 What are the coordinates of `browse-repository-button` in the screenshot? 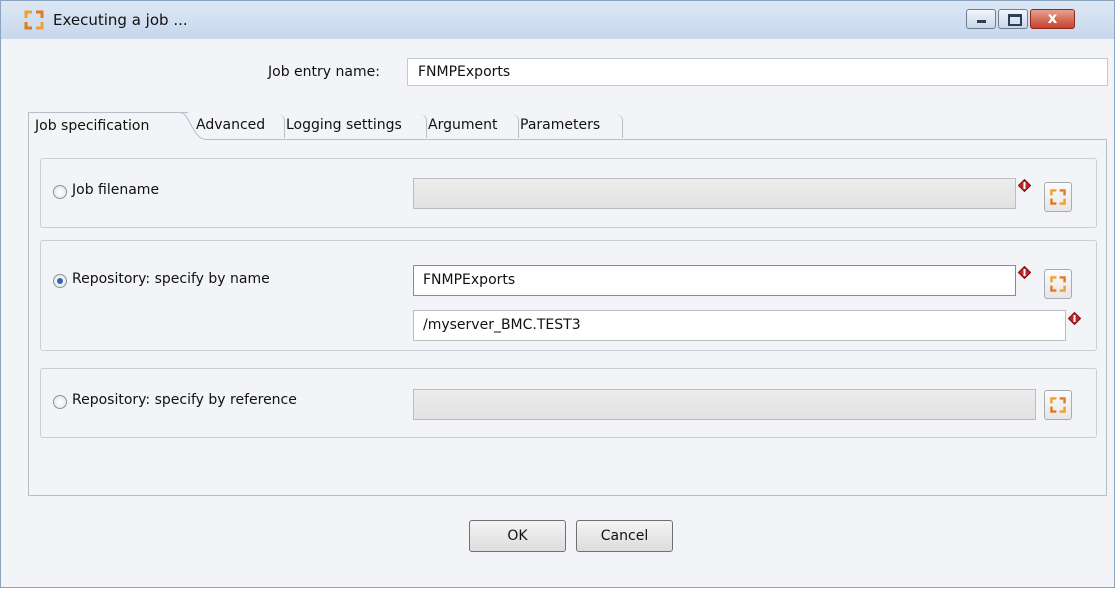 It's located at (1058, 284).